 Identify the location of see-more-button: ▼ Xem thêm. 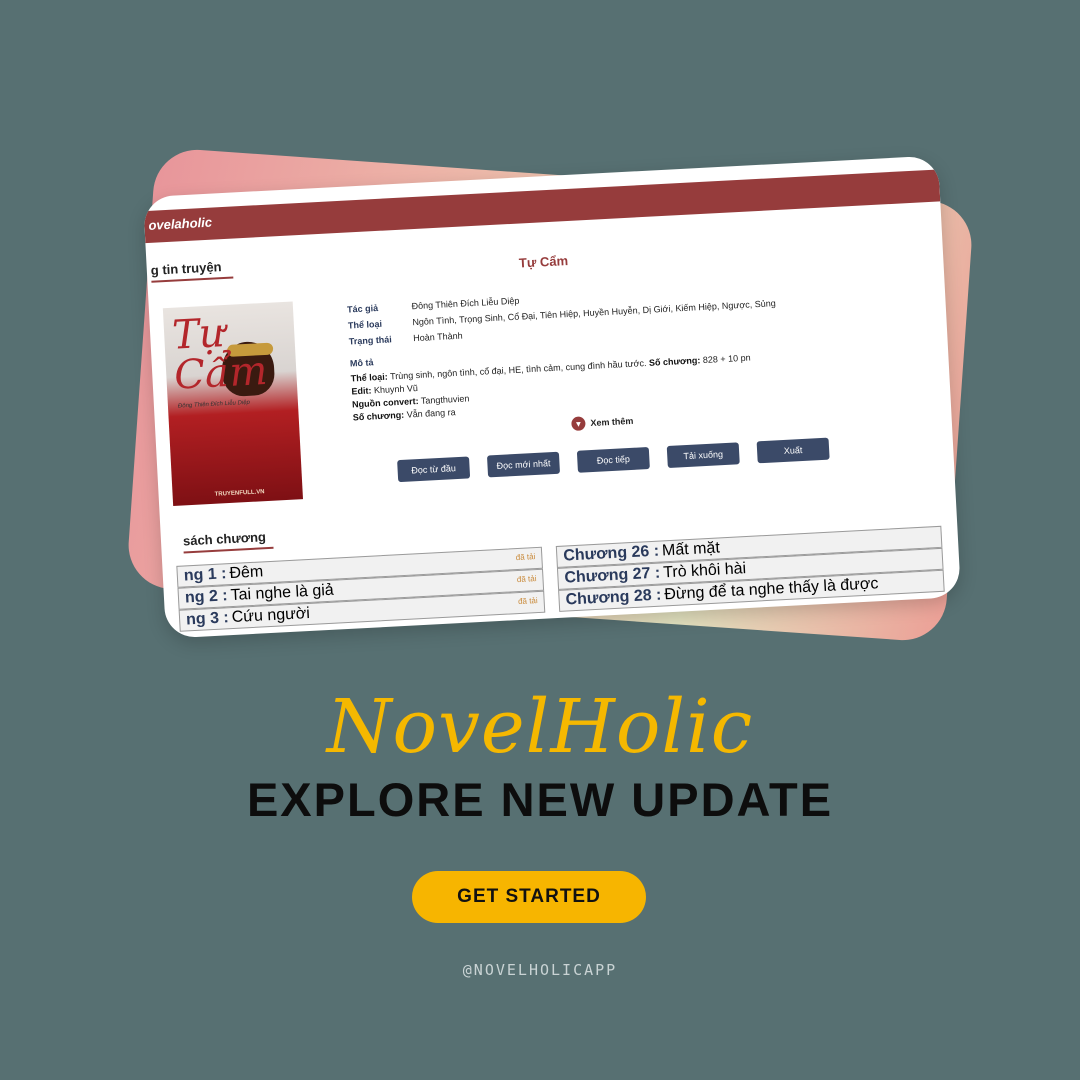
(602, 423).